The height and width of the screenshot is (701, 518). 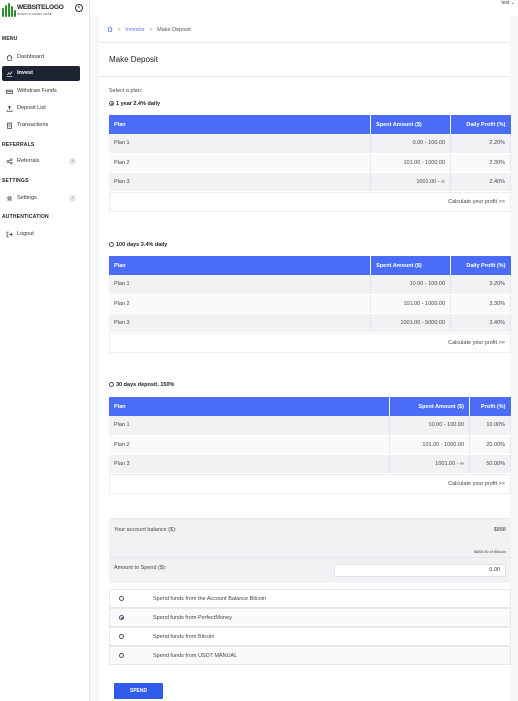 I want to click on cell-profit: 2.20%, so click(x=480, y=144).